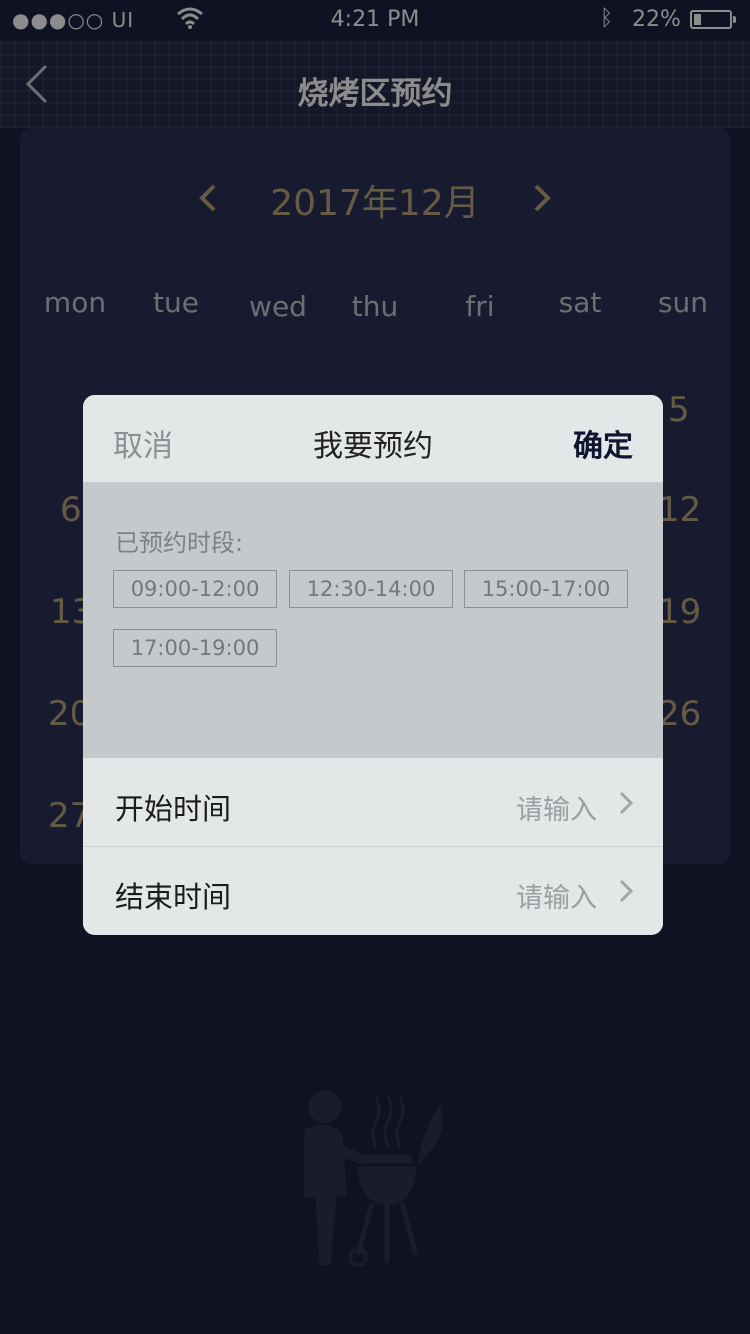  I want to click on booked-slot: 17:00-19:00, so click(195, 648).